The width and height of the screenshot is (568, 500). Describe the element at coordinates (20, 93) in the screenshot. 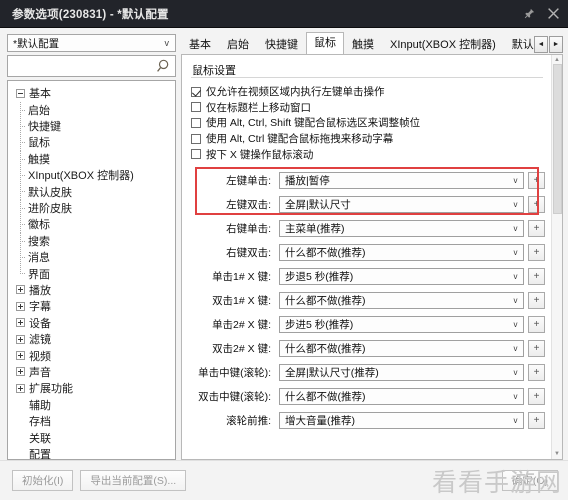

I see `collapse-icon` at that location.